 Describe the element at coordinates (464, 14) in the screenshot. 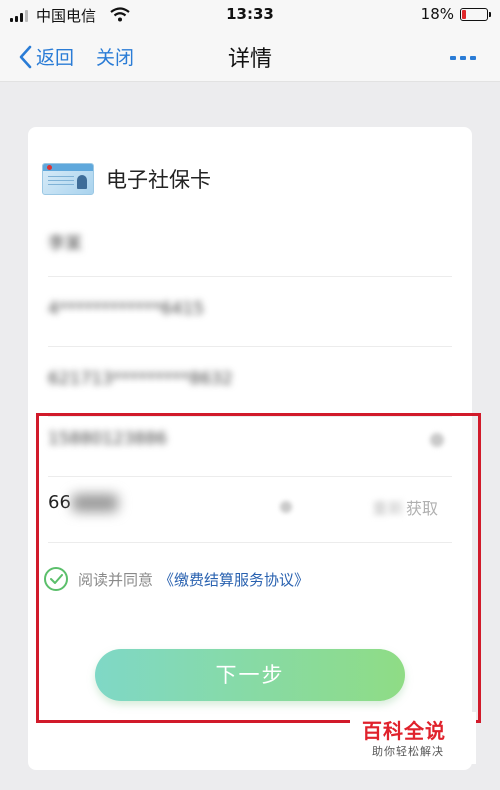

I see `battery-level` at that location.